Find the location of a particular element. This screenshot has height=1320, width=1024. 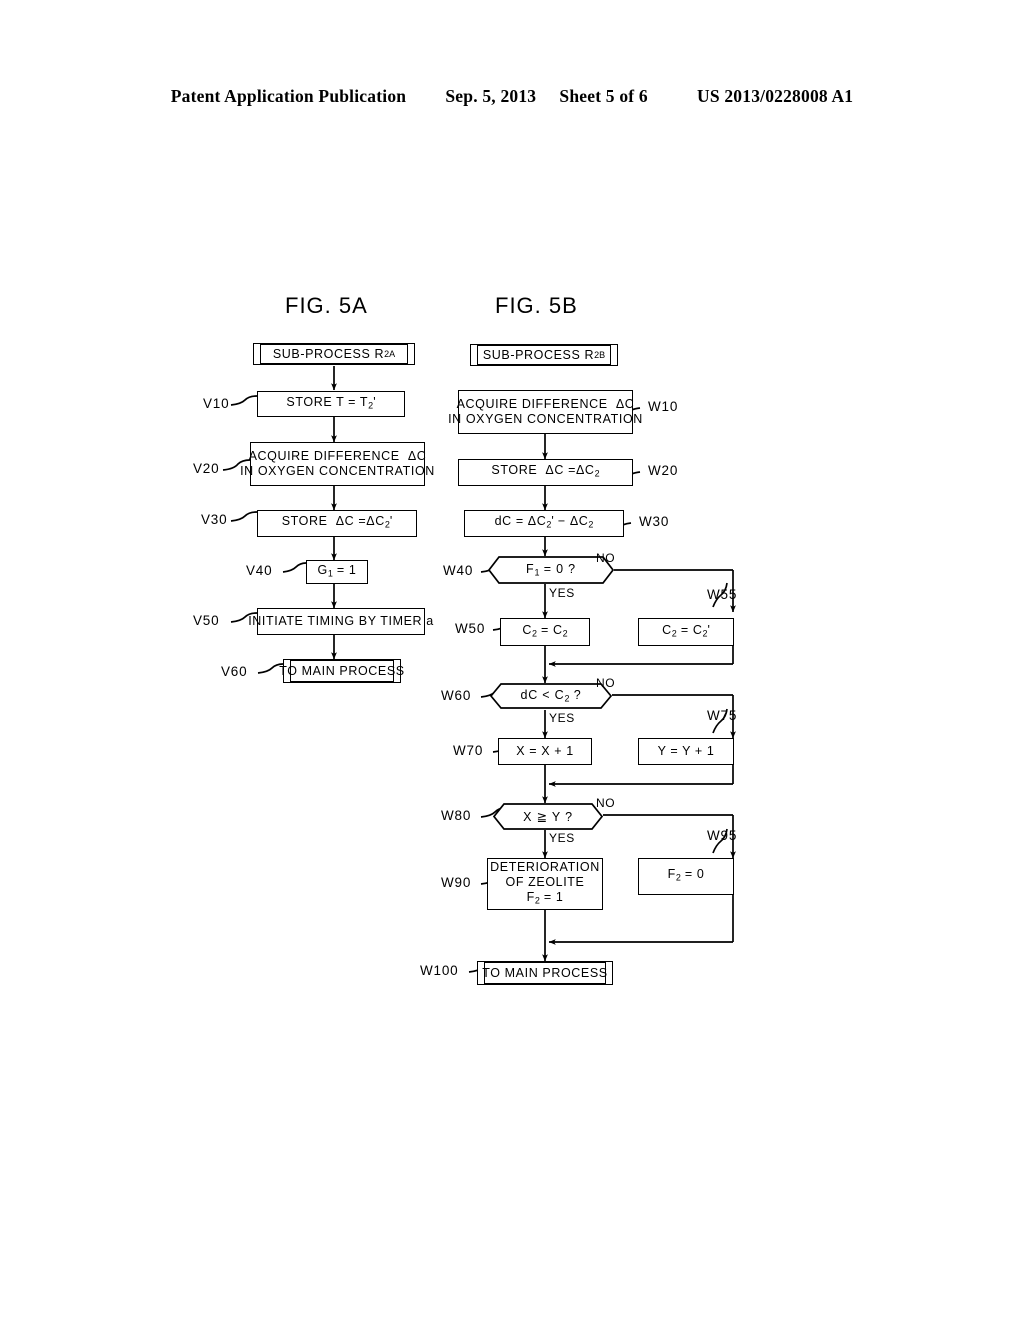

process-box-w90-line3: F2 = 1 is located at coordinates (545, 897).